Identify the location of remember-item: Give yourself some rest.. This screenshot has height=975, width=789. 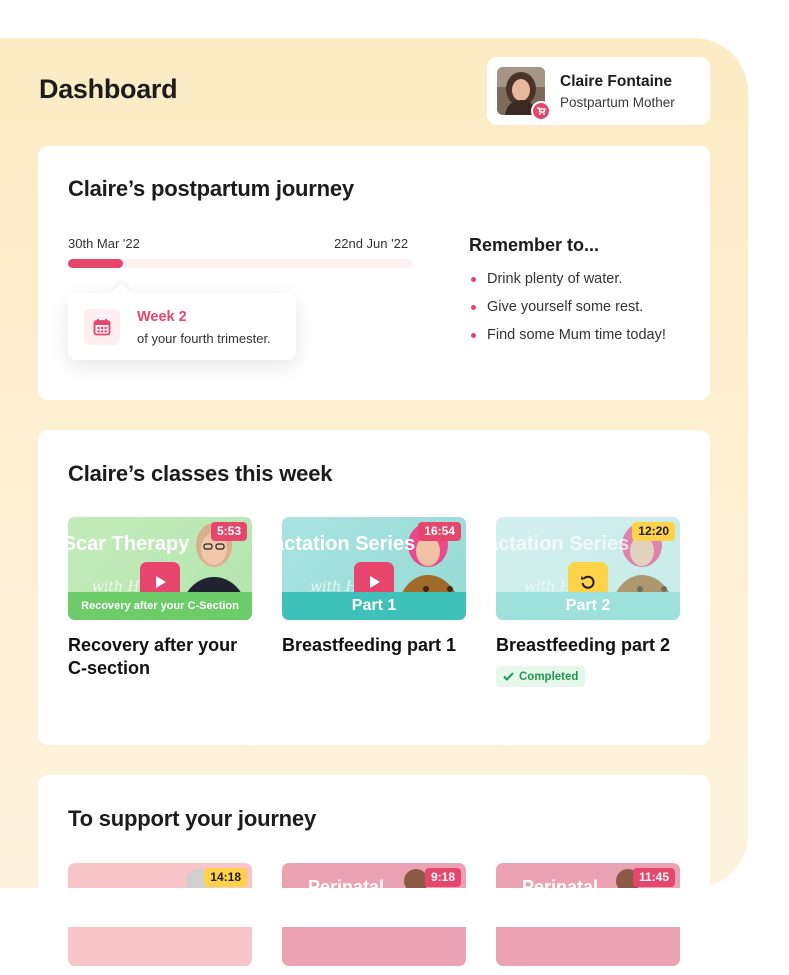
(579, 307).